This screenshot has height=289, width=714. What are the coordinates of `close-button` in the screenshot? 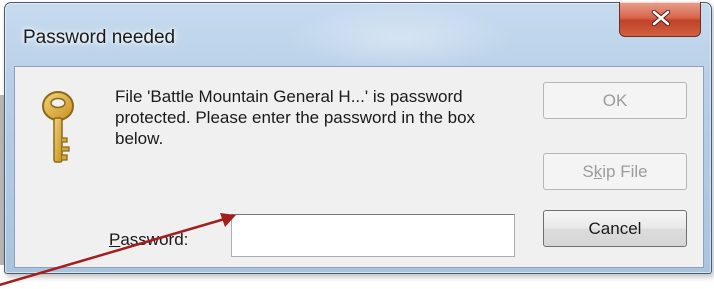 It's located at (660, 19).